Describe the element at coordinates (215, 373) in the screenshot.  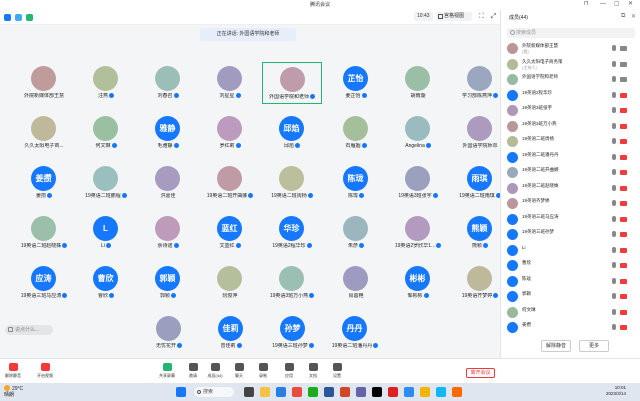
I see `toolbar-button-members: 成员(44)` at that location.